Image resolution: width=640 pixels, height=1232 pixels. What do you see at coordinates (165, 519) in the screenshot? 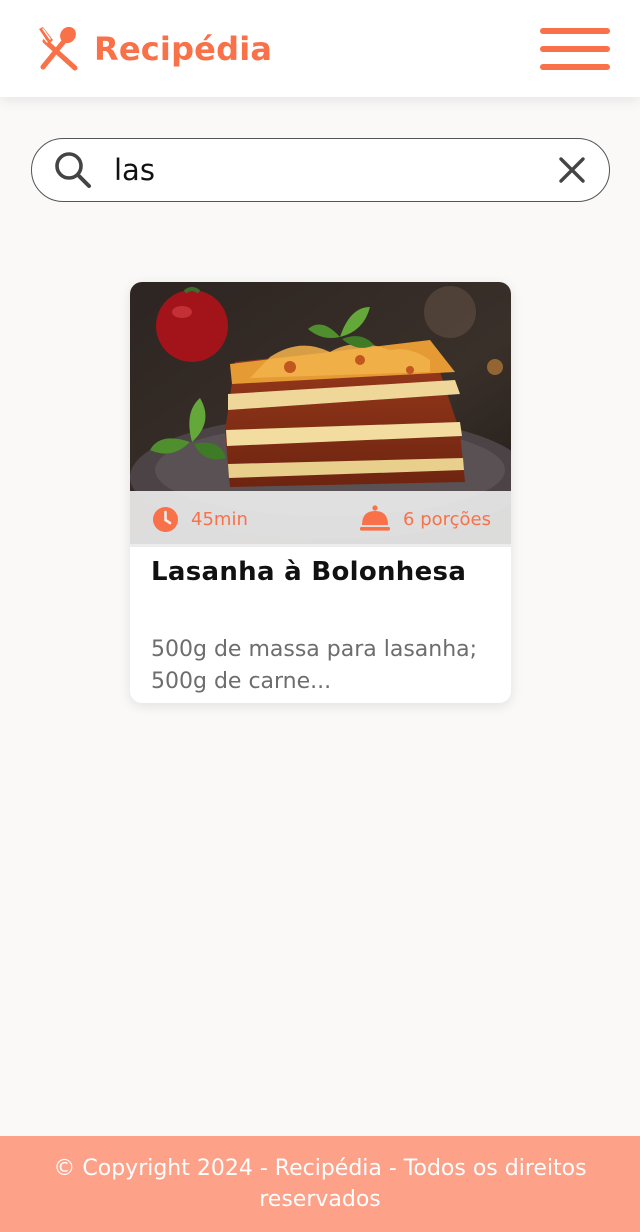
I see `clock-icon` at bounding box center [165, 519].